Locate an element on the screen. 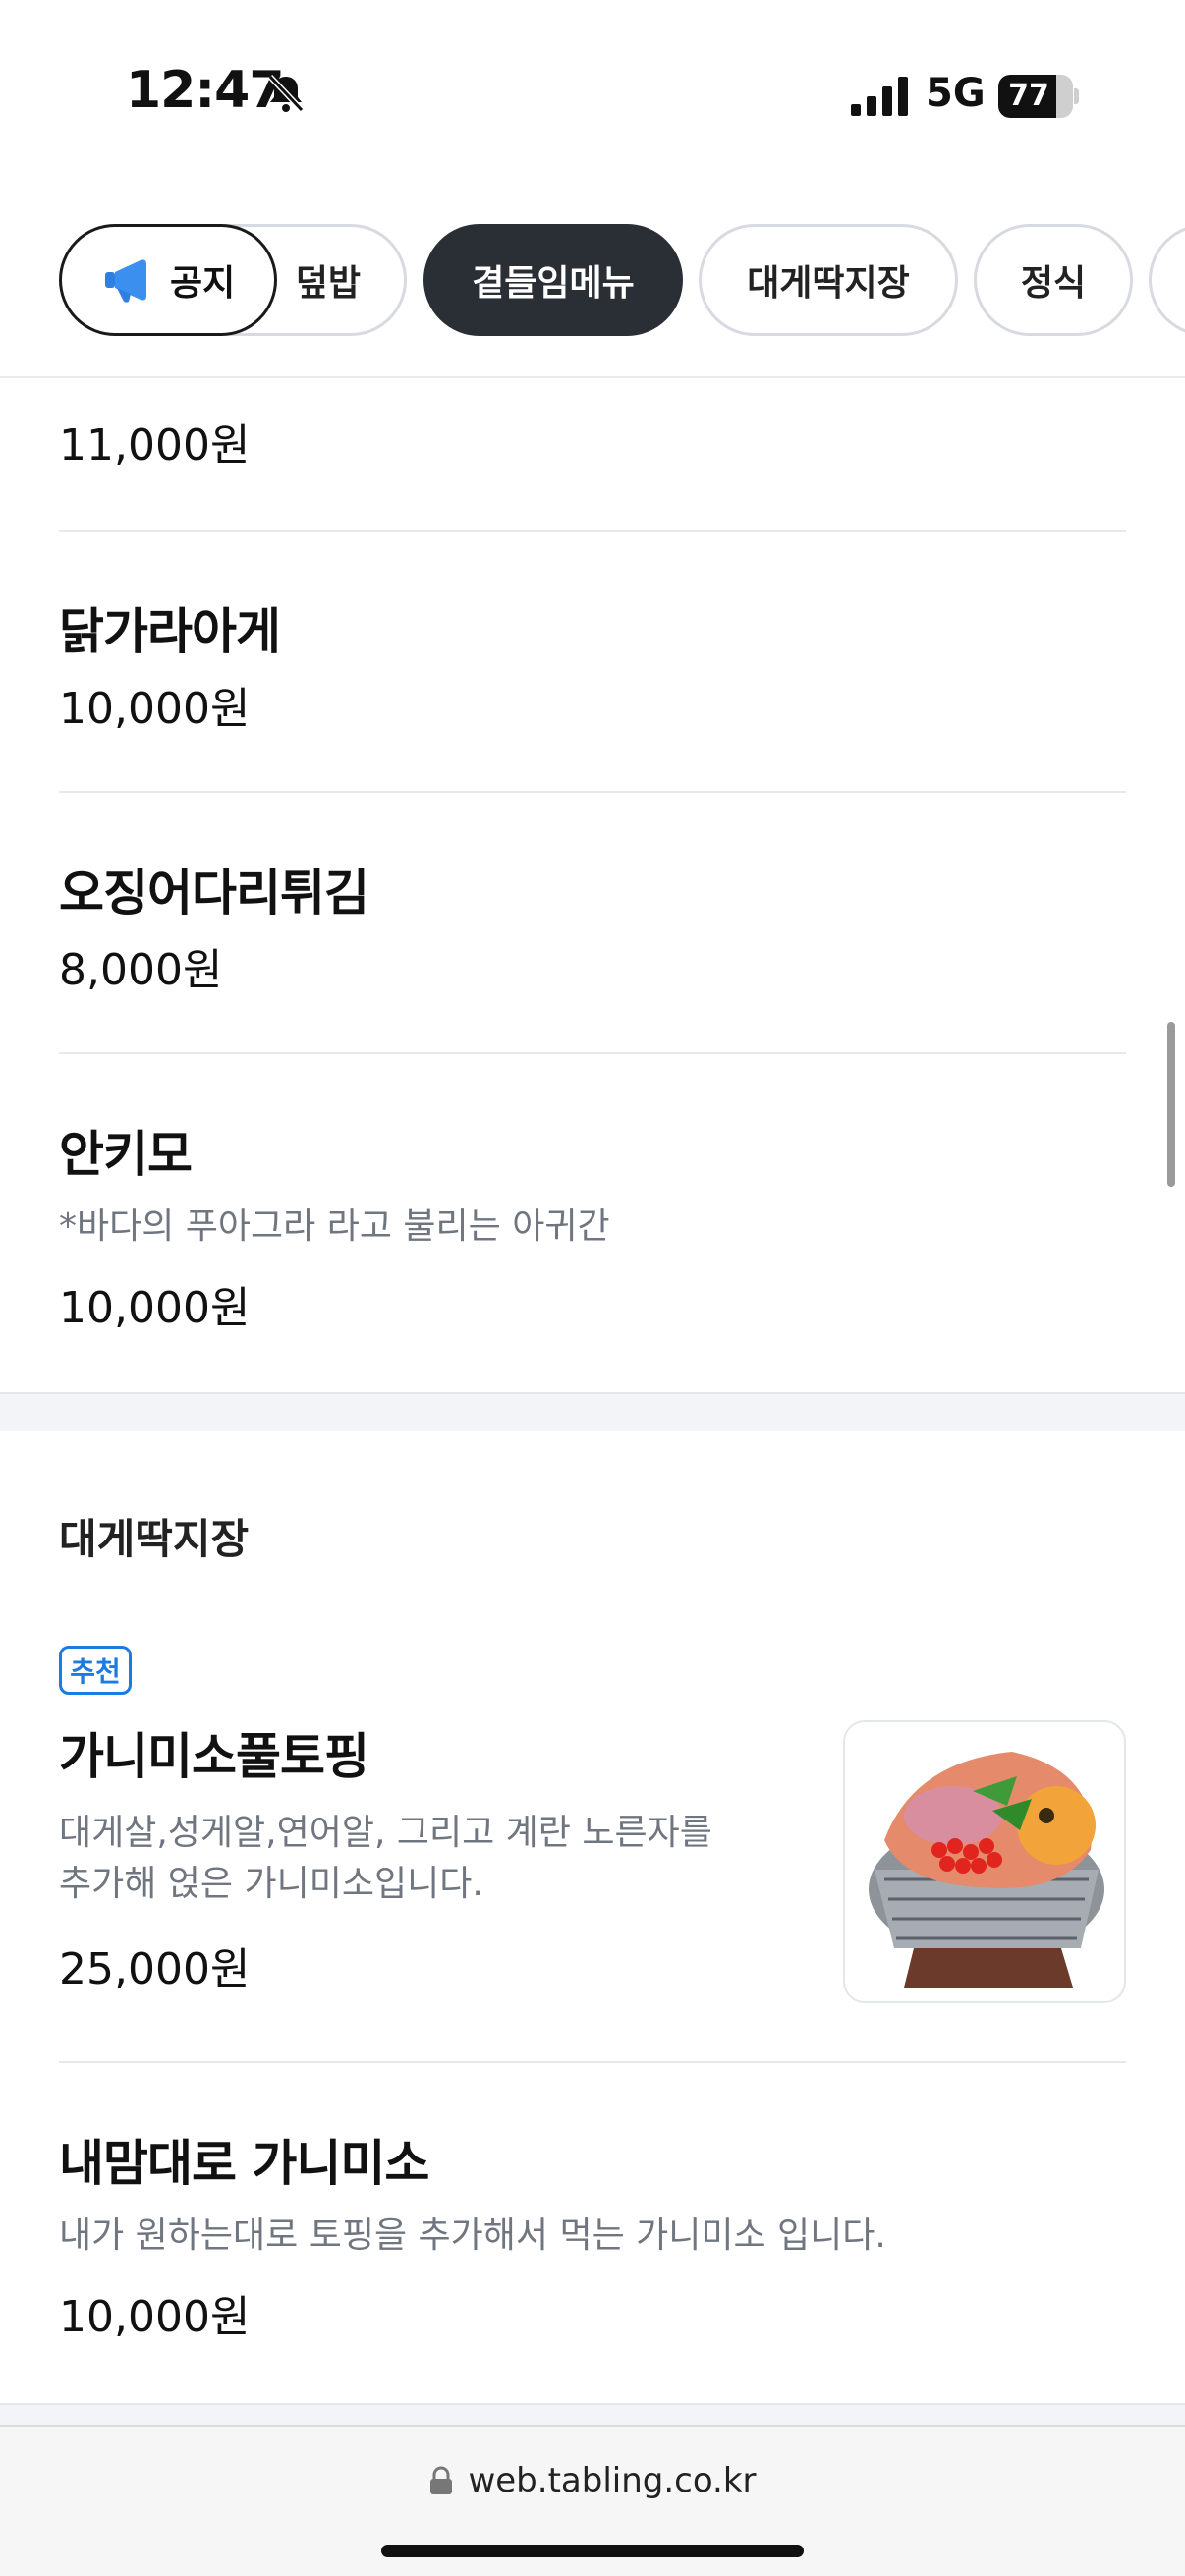 Image resolution: width=1185 pixels, height=2576 pixels. status-time: 12:47 is located at coordinates (206, 90).